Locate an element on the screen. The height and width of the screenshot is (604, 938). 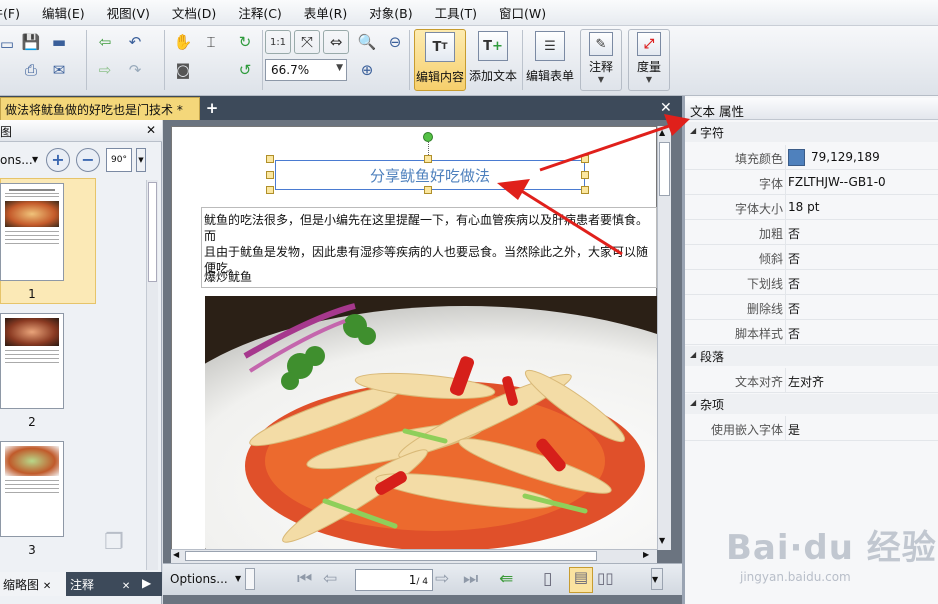
property-value: 是 is located at coordinates (794, 429).